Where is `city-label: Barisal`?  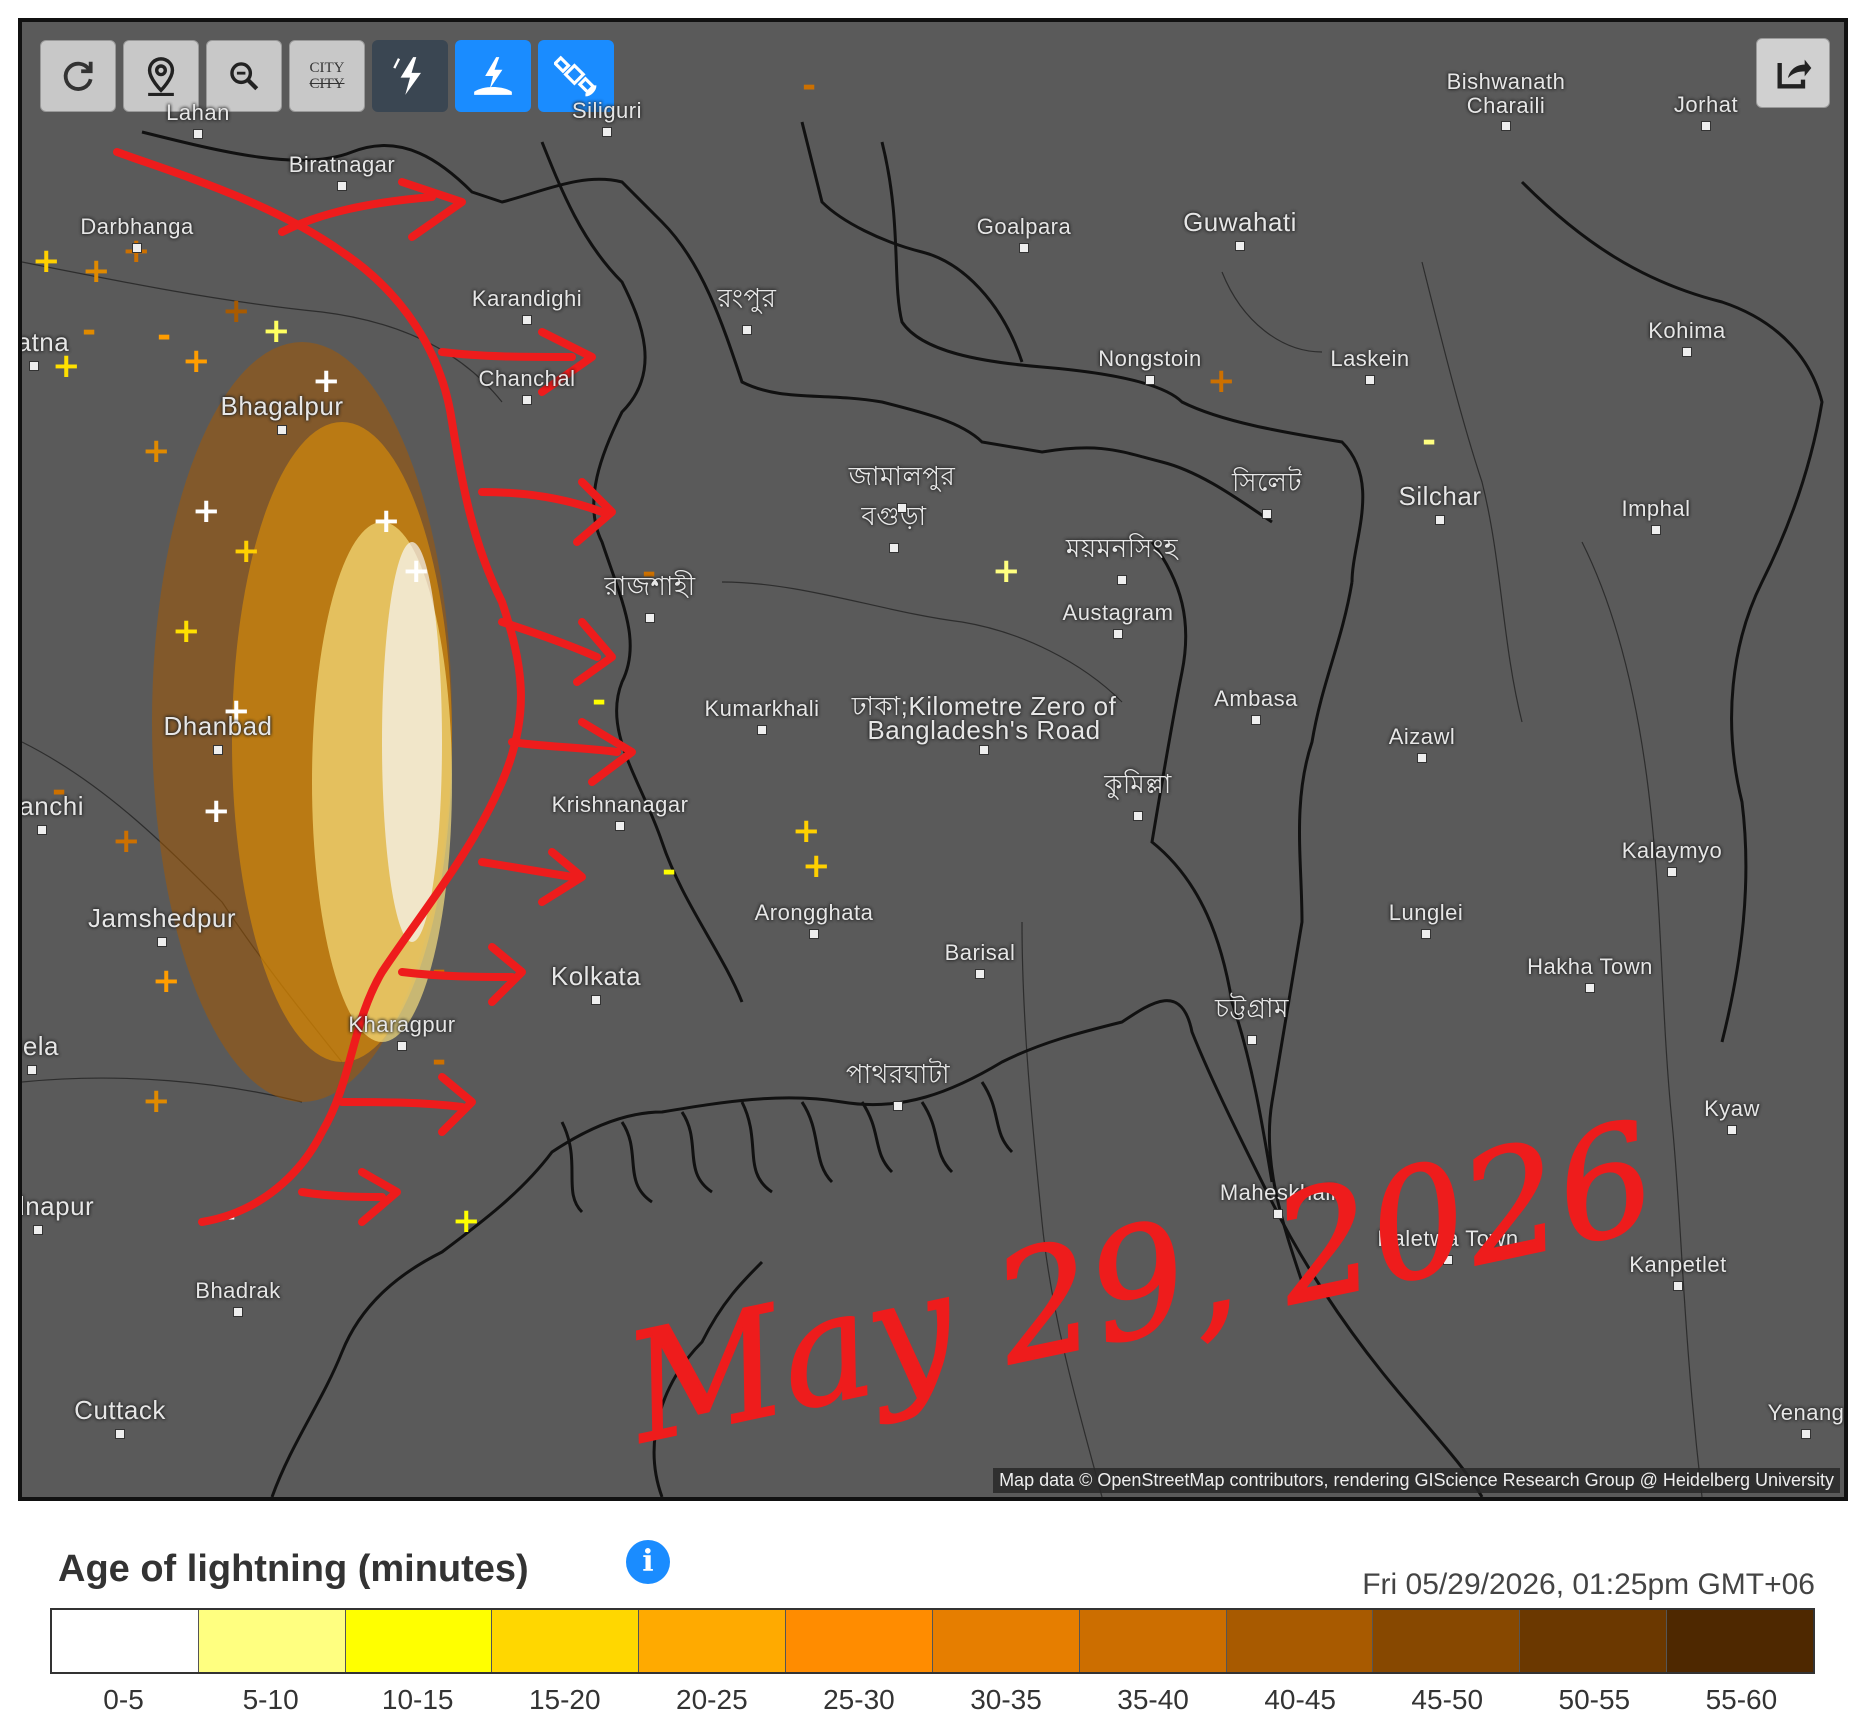 city-label: Barisal is located at coordinates (980, 952).